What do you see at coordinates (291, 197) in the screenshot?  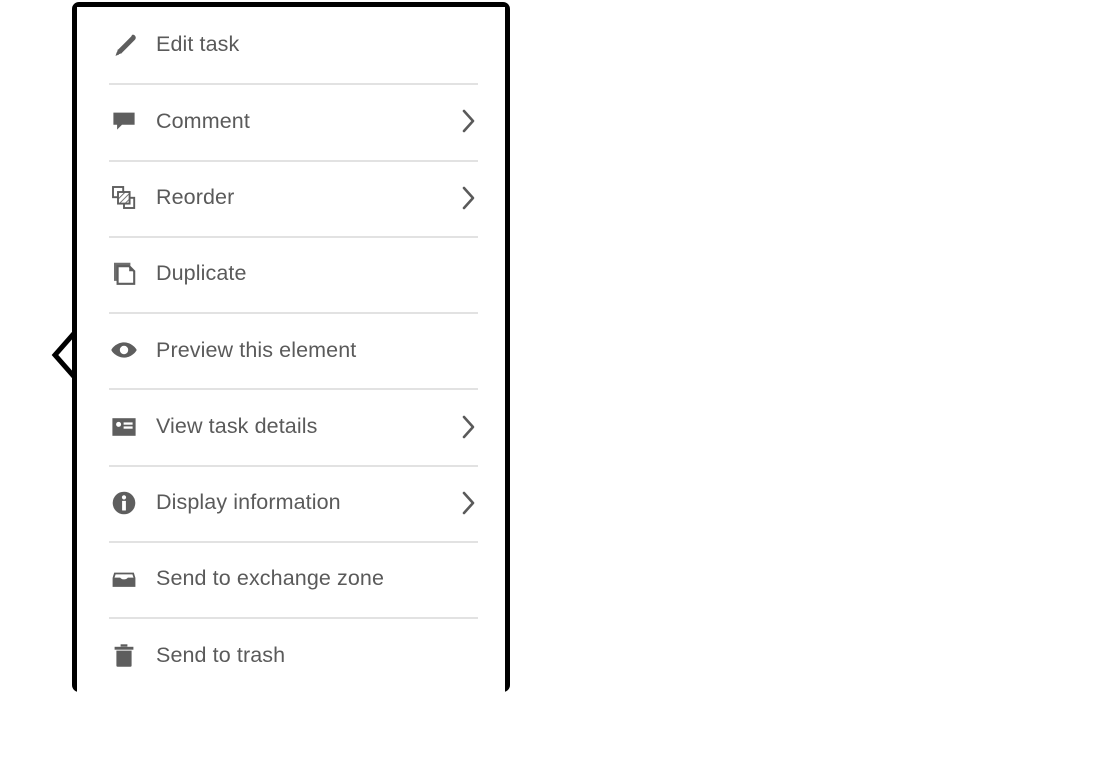 I see `menu-item-reorder: Reorder` at bounding box center [291, 197].